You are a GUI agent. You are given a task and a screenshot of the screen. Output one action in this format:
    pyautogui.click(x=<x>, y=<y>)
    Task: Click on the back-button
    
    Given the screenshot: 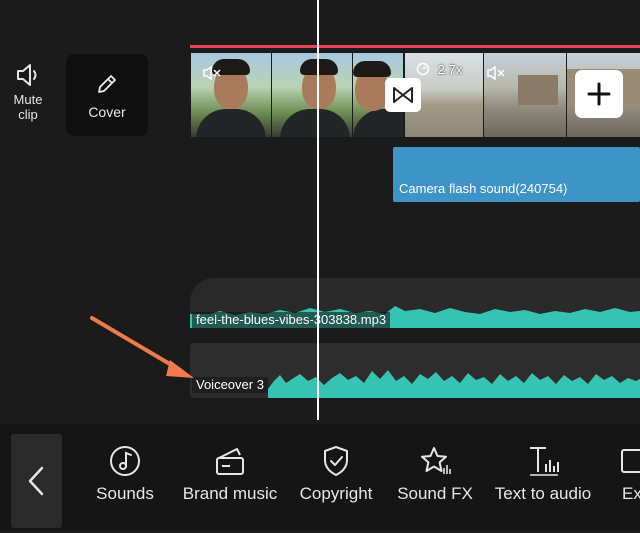 What is the action you would take?
    pyautogui.click(x=36, y=481)
    